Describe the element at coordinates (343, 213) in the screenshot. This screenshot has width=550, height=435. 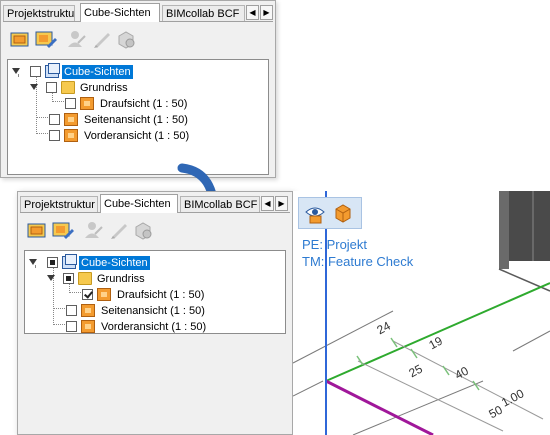
I see `cube-icon` at that location.